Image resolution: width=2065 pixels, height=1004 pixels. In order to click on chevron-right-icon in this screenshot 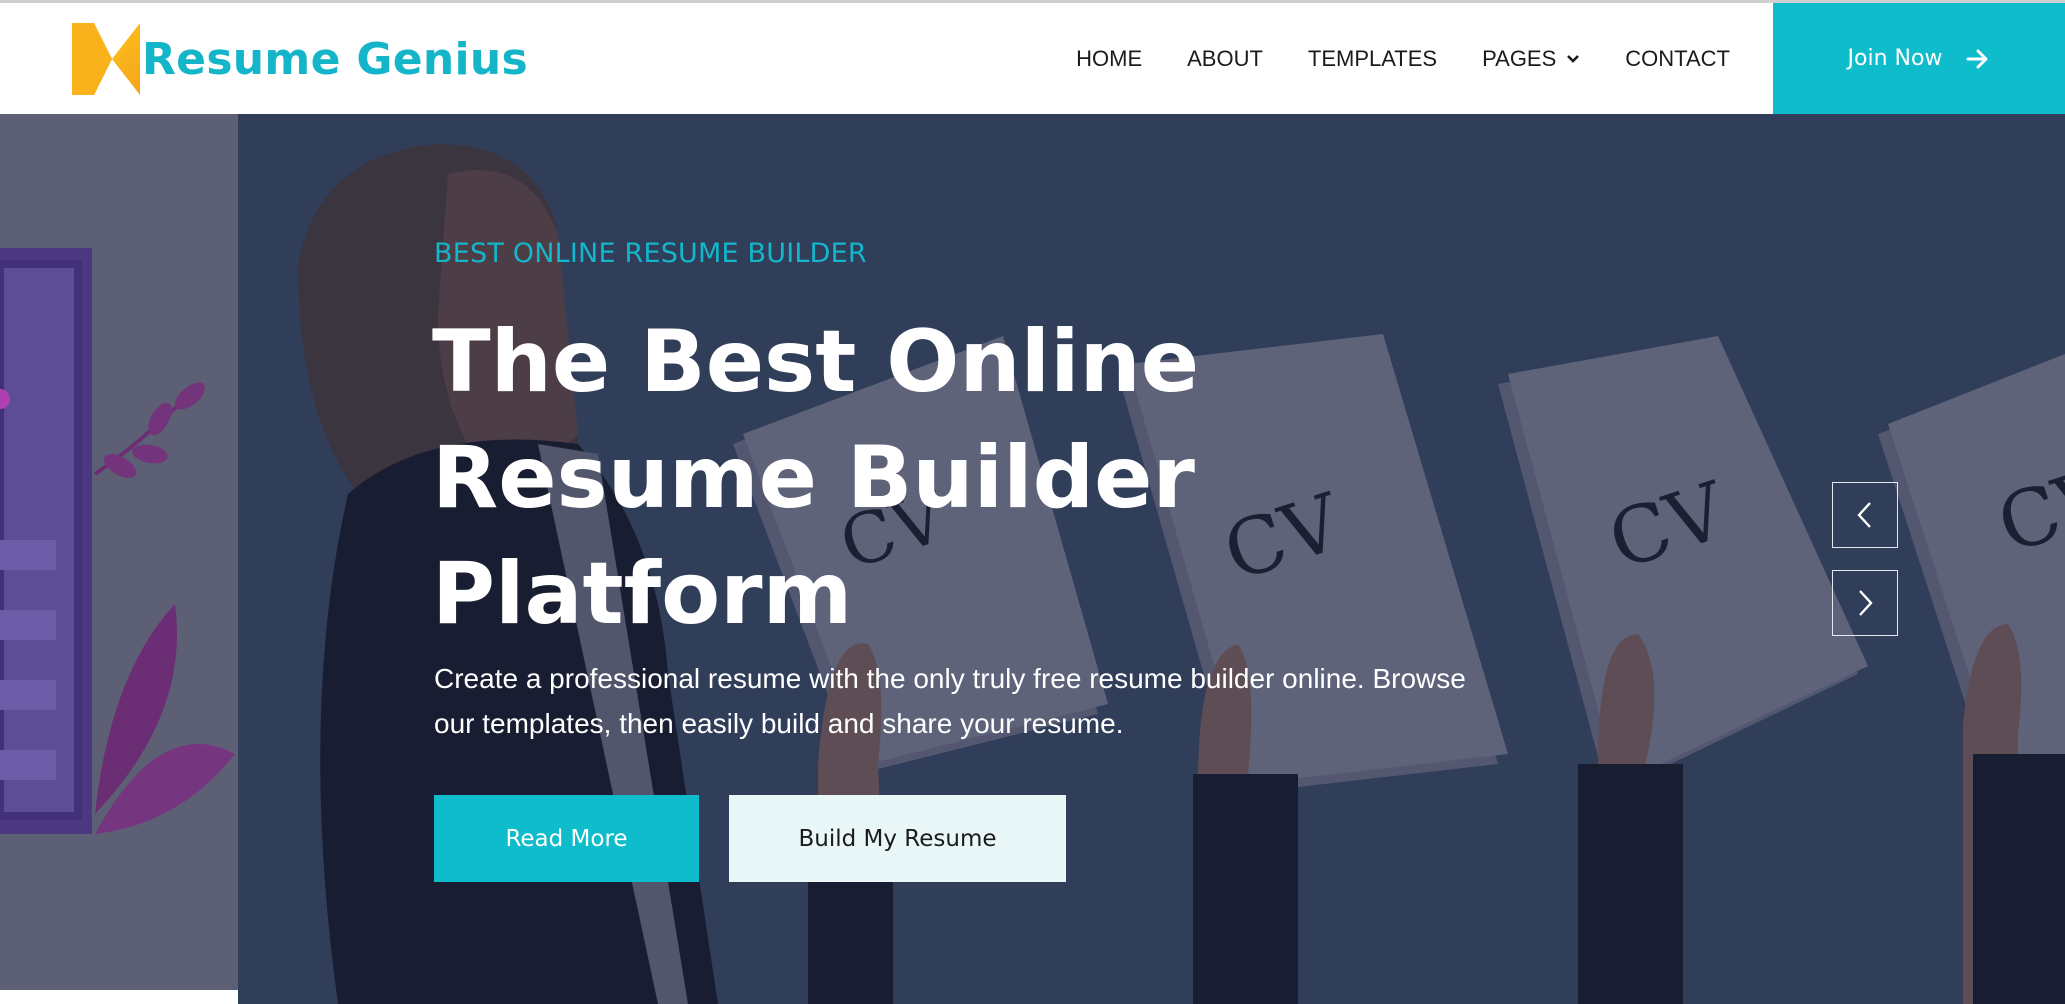, I will do `click(1866, 603)`.